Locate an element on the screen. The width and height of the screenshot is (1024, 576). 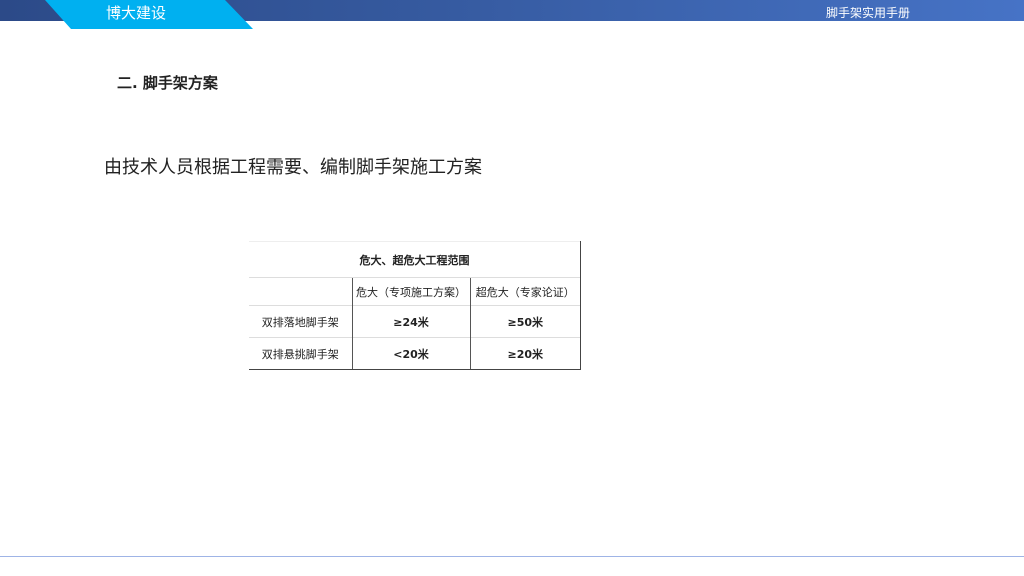
cell-danger: <20米 is located at coordinates (410, 353).